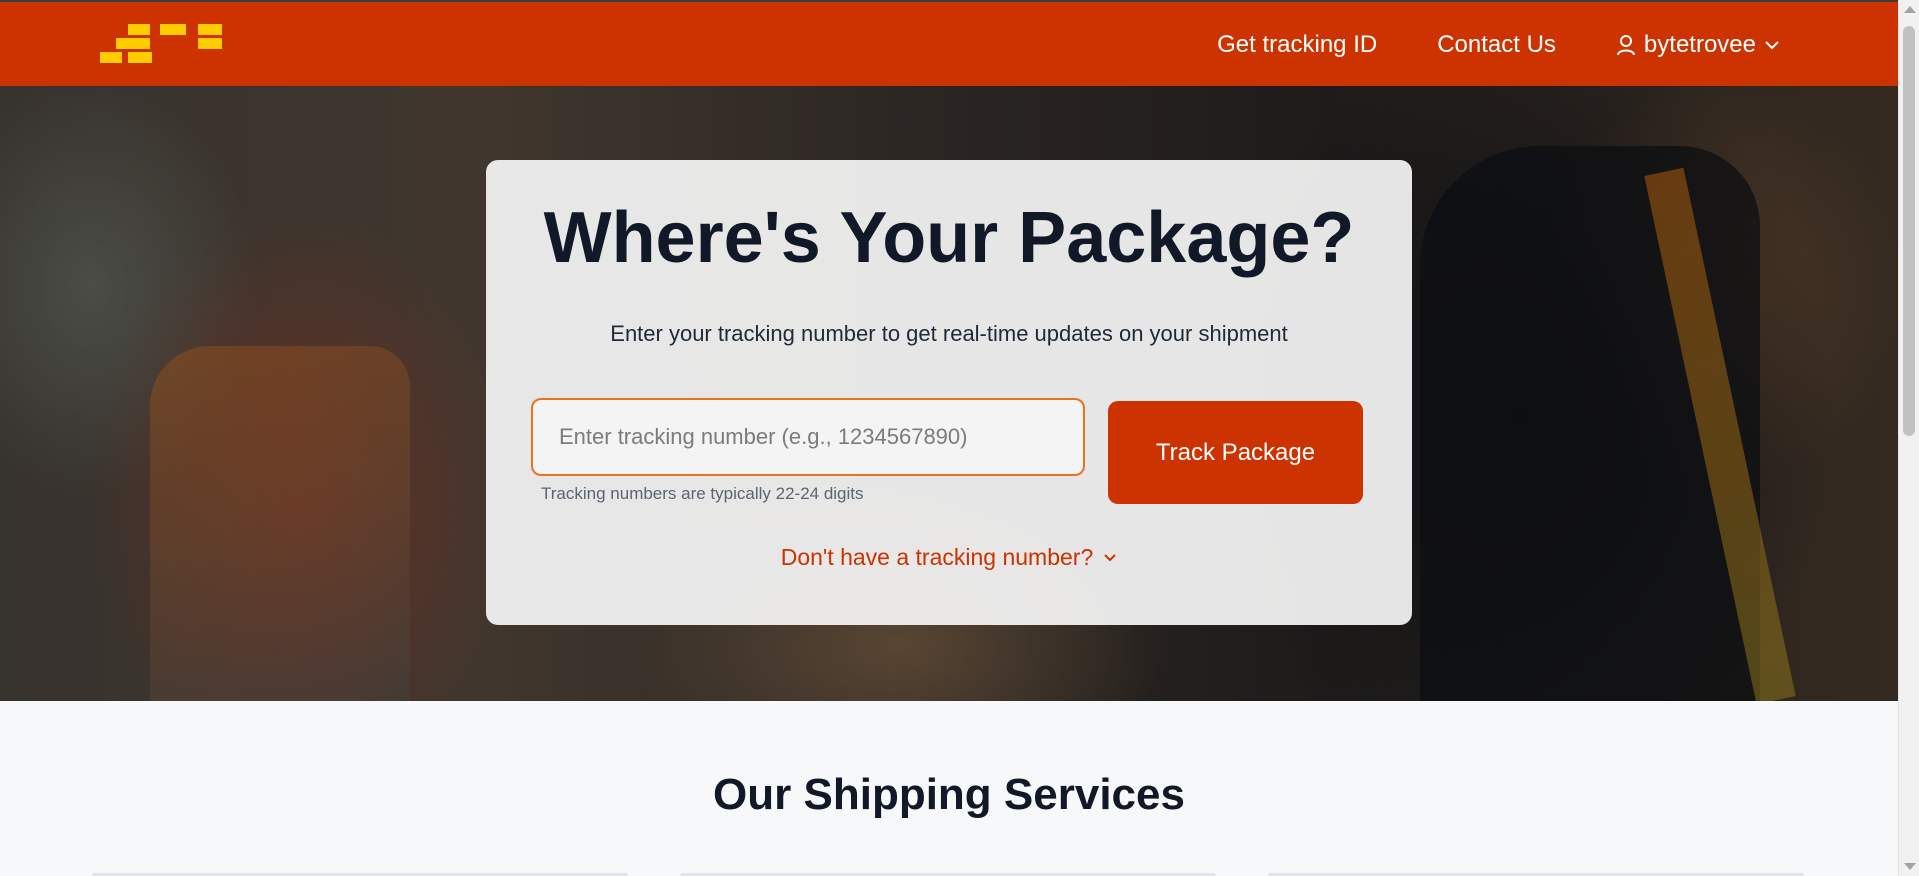  What do you see at coordinates (162, 45) in the screenshot?
I see `brand-logo` at bounding box center [162, 45].